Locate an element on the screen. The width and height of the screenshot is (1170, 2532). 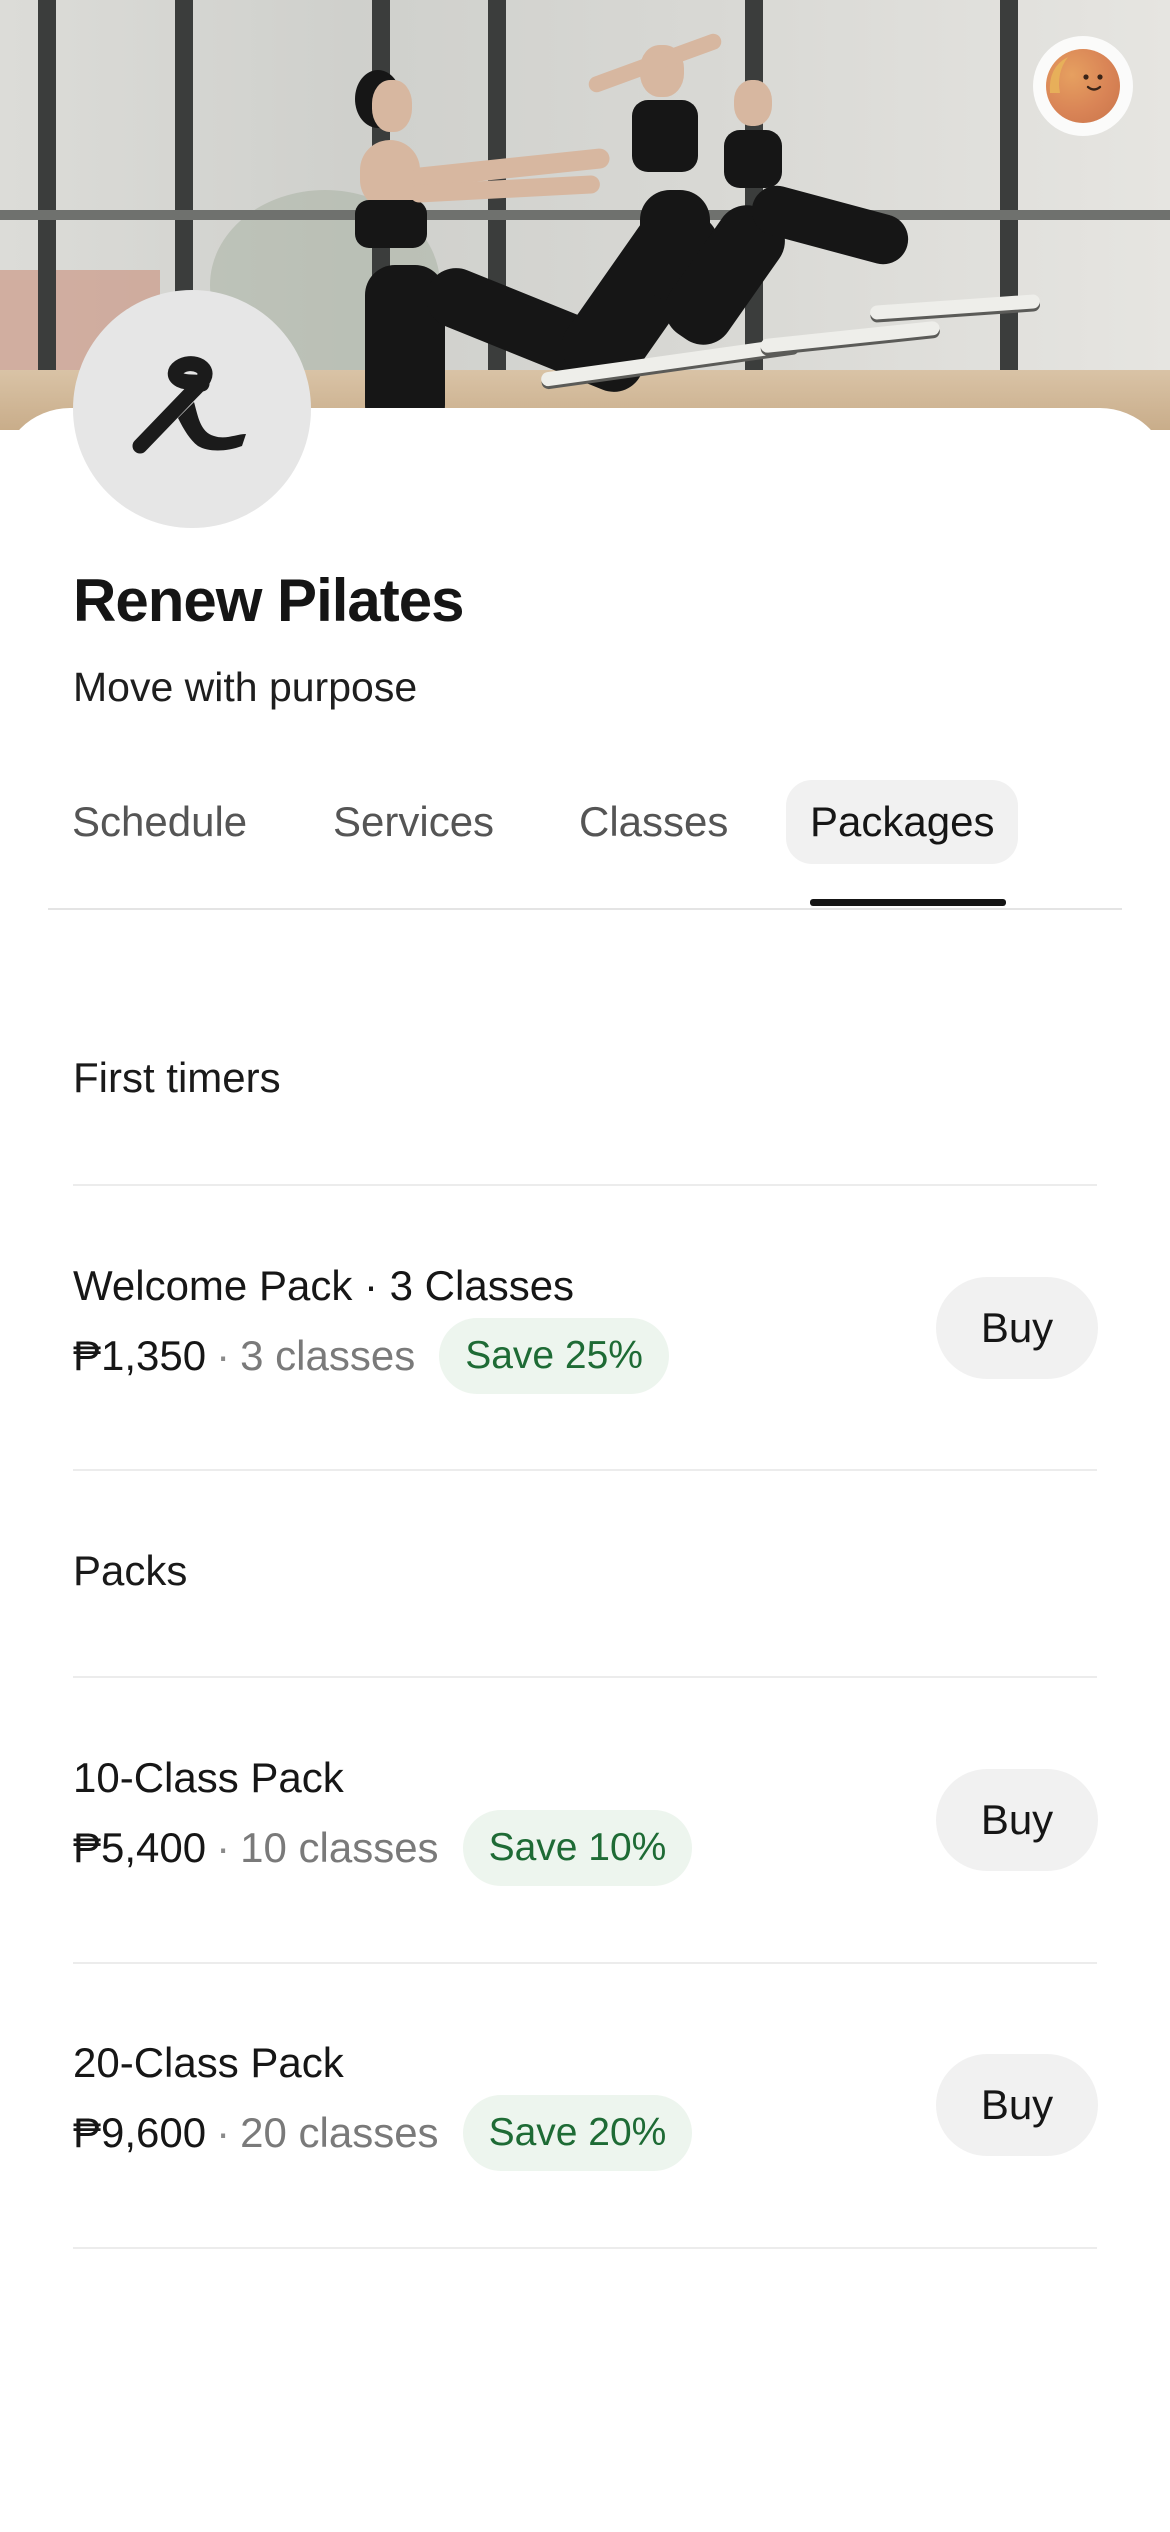
reformer-machine is located at coordinates (850, 337).